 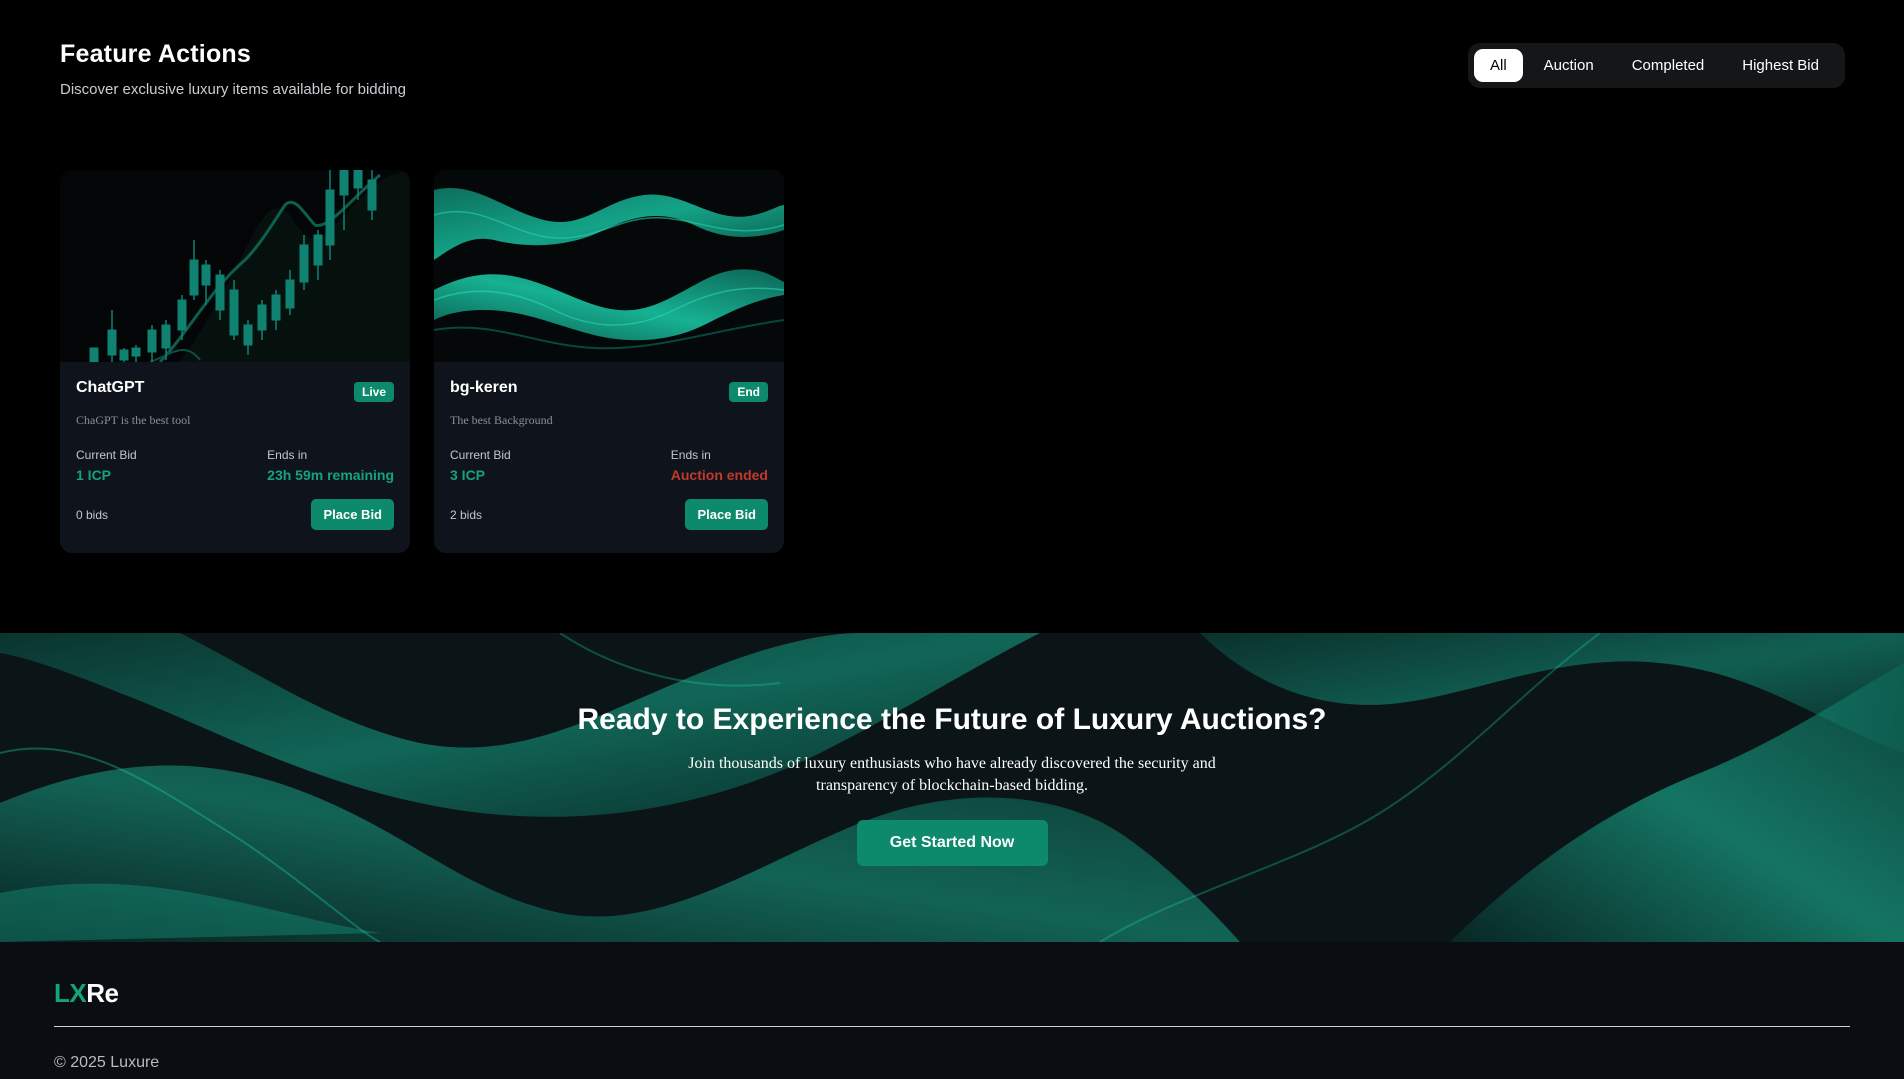 I want to click on footer-logo: LXRe, so click(x=86, y=993).